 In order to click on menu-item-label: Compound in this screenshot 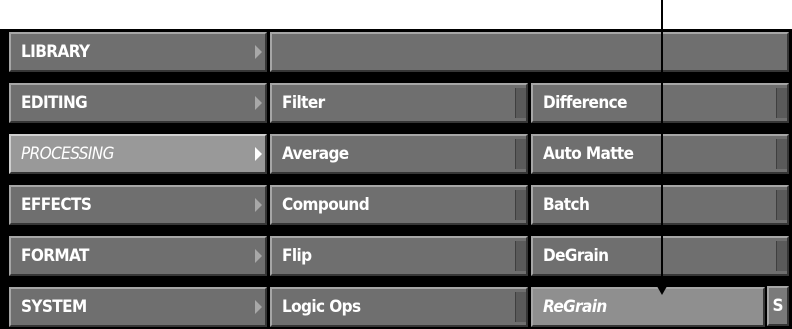, I will do `click(326, 205)`.